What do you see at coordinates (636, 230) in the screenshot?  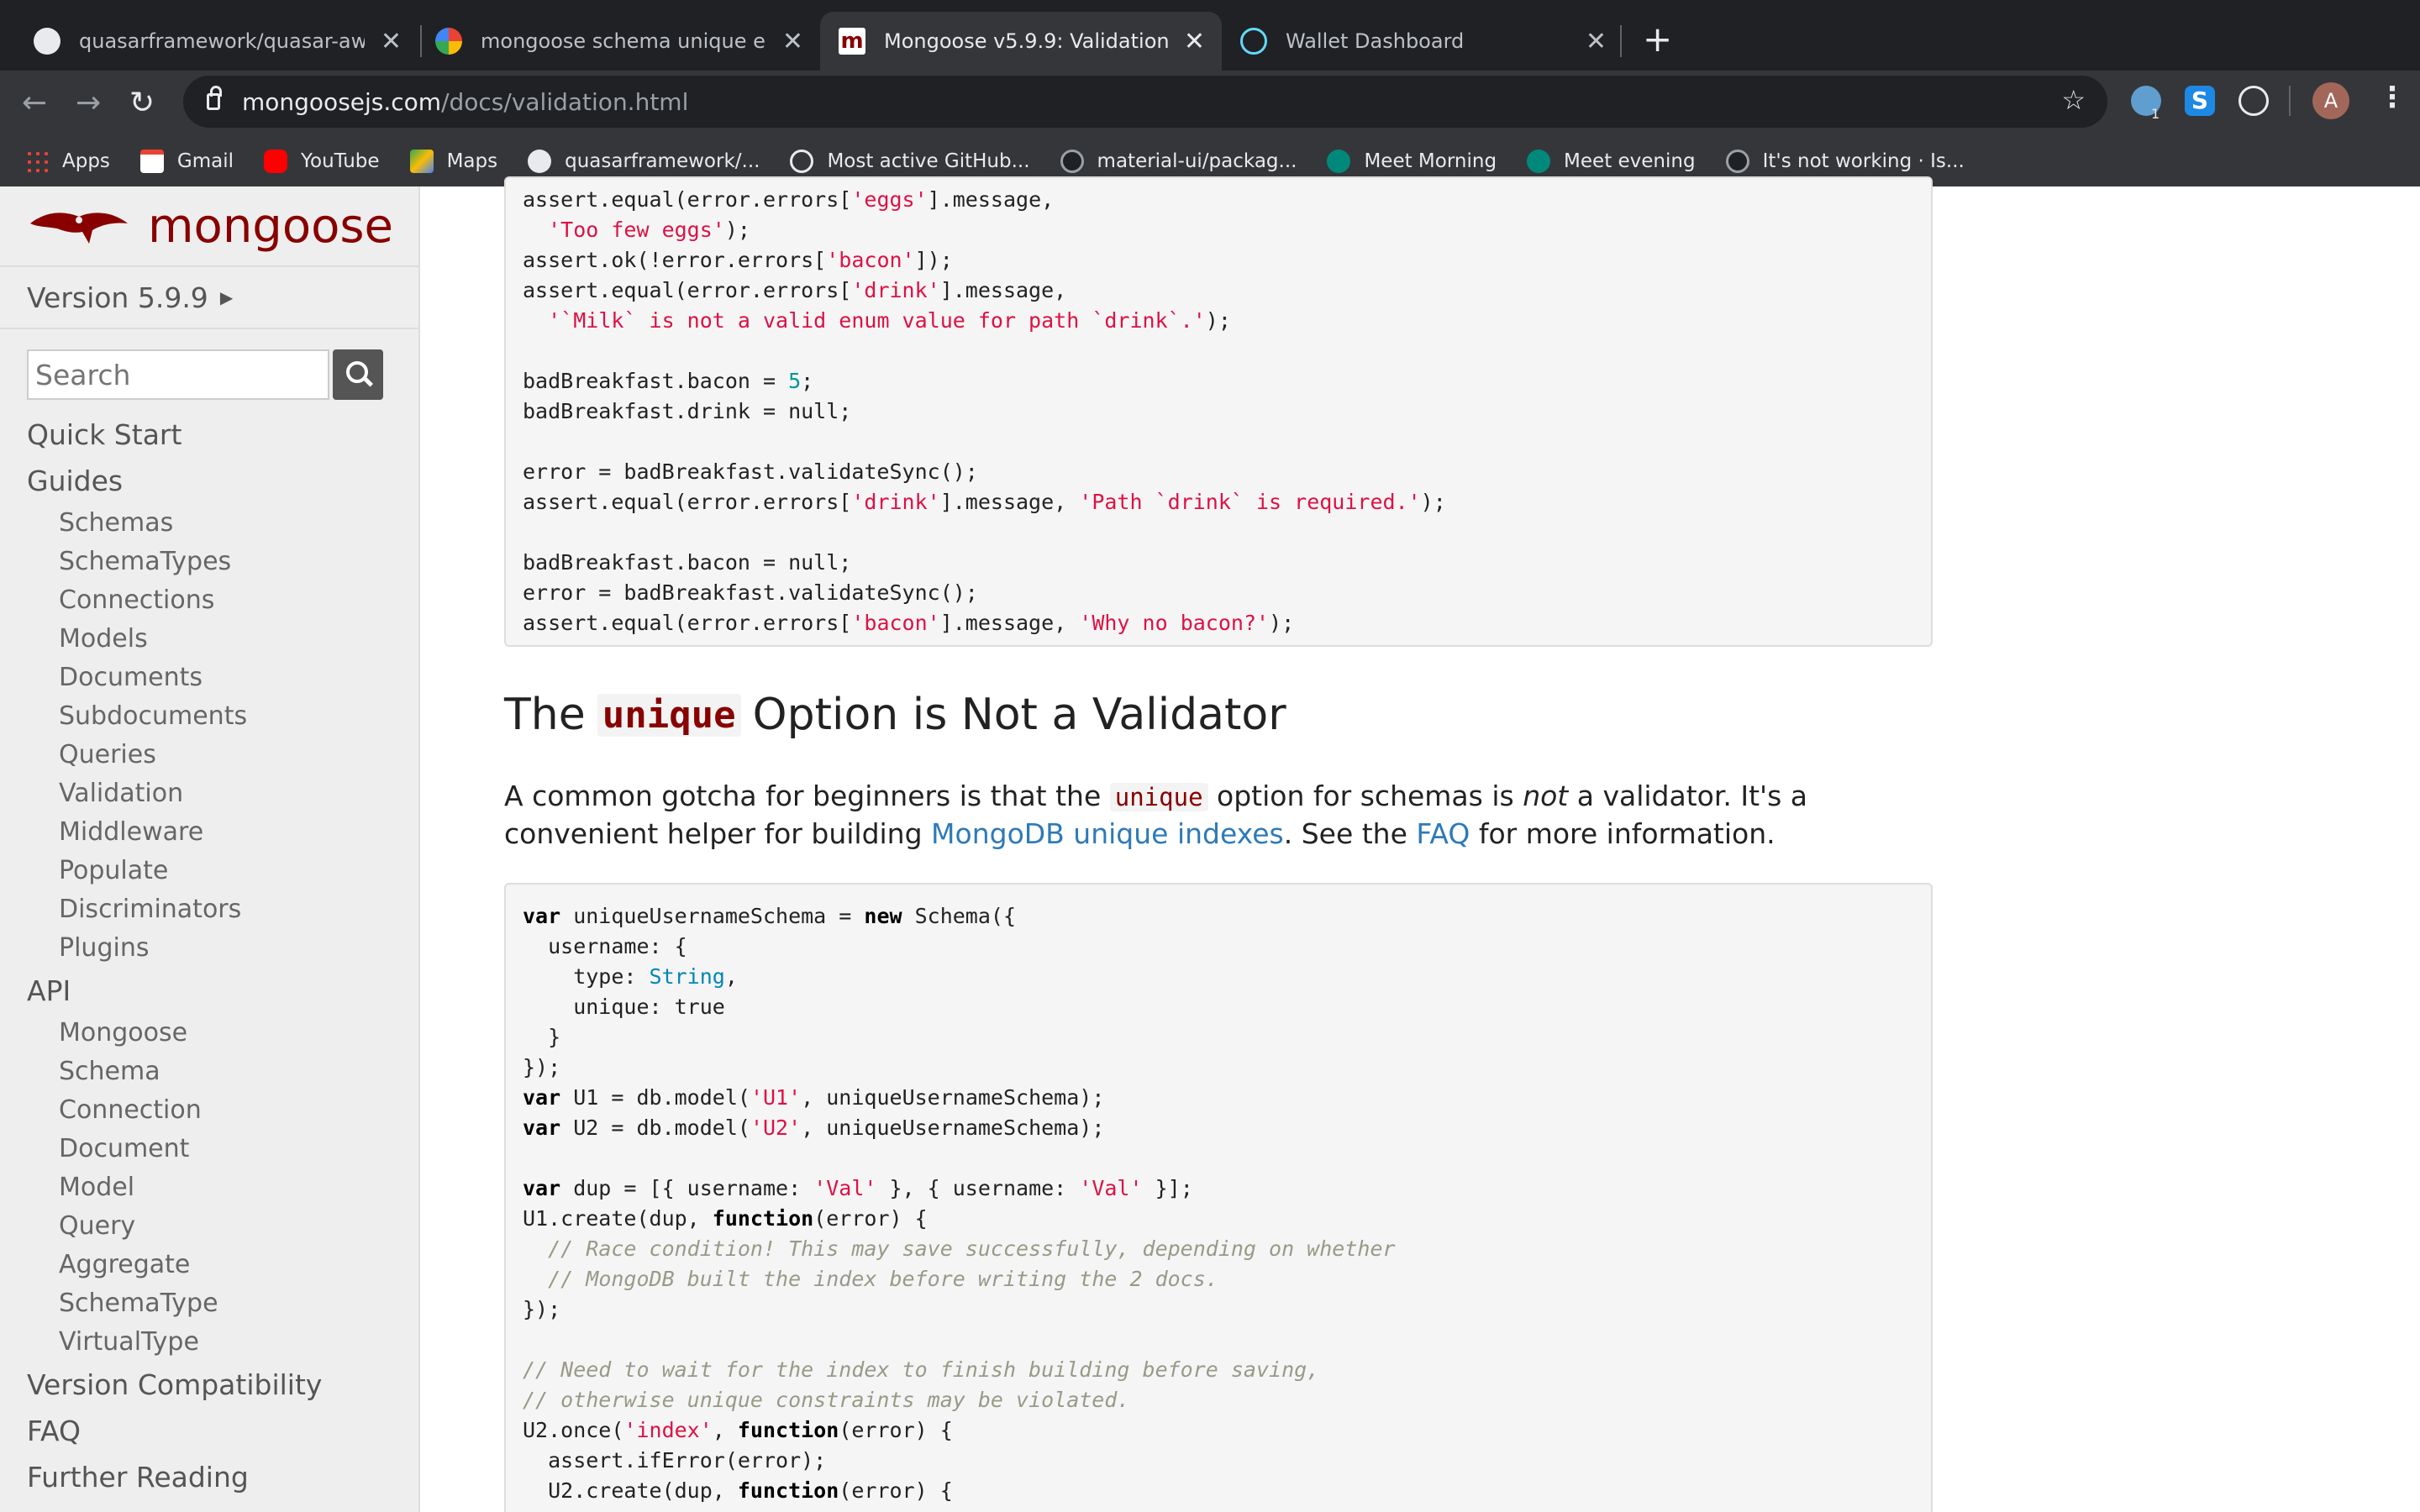 I see `code-token: 'Too few eggs'` at bounding box center [636, 230].